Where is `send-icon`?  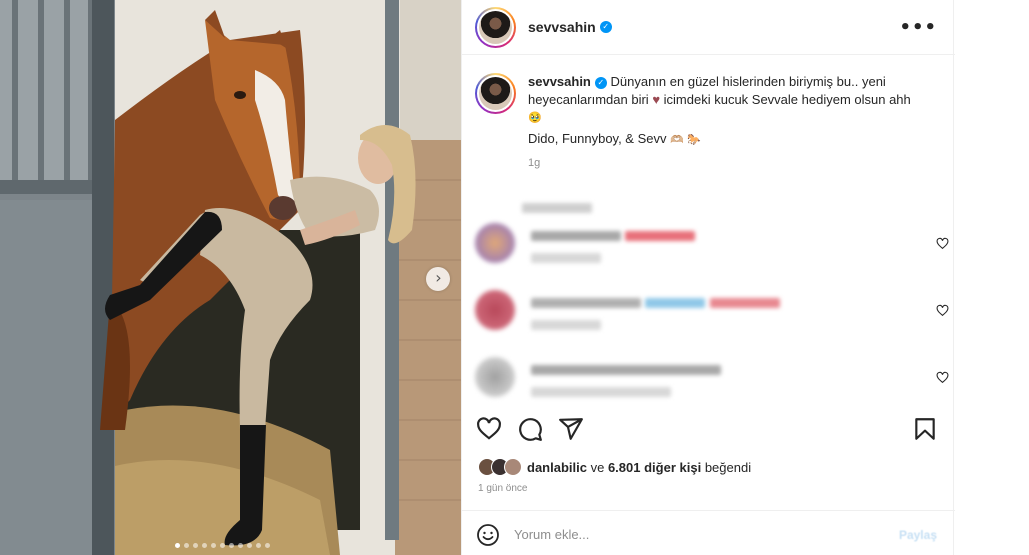 send-icon is located at coordinates (571, 429).